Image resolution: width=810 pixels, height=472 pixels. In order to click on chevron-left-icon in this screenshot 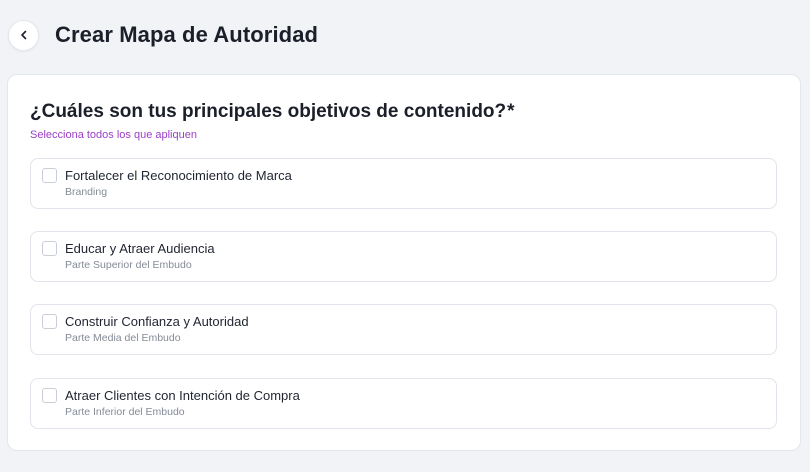, I will do `click(23, 35)`.